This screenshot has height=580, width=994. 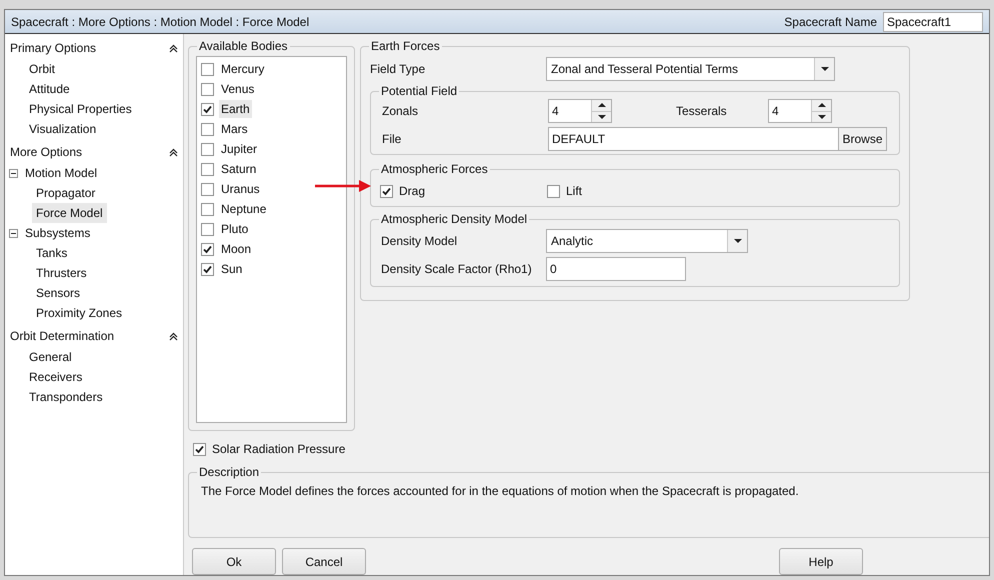 I want to click on checkbox-label: Drag, so click(x=412, y=191).